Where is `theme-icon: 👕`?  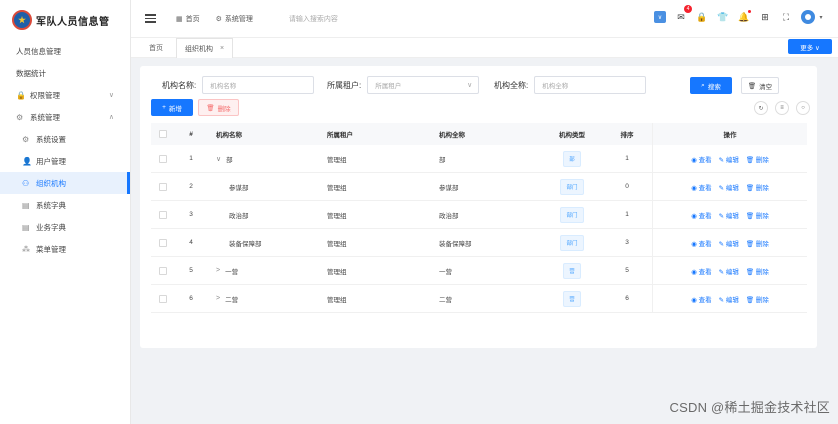
theme-icon: 👕 is located at coordinates (723, 17).